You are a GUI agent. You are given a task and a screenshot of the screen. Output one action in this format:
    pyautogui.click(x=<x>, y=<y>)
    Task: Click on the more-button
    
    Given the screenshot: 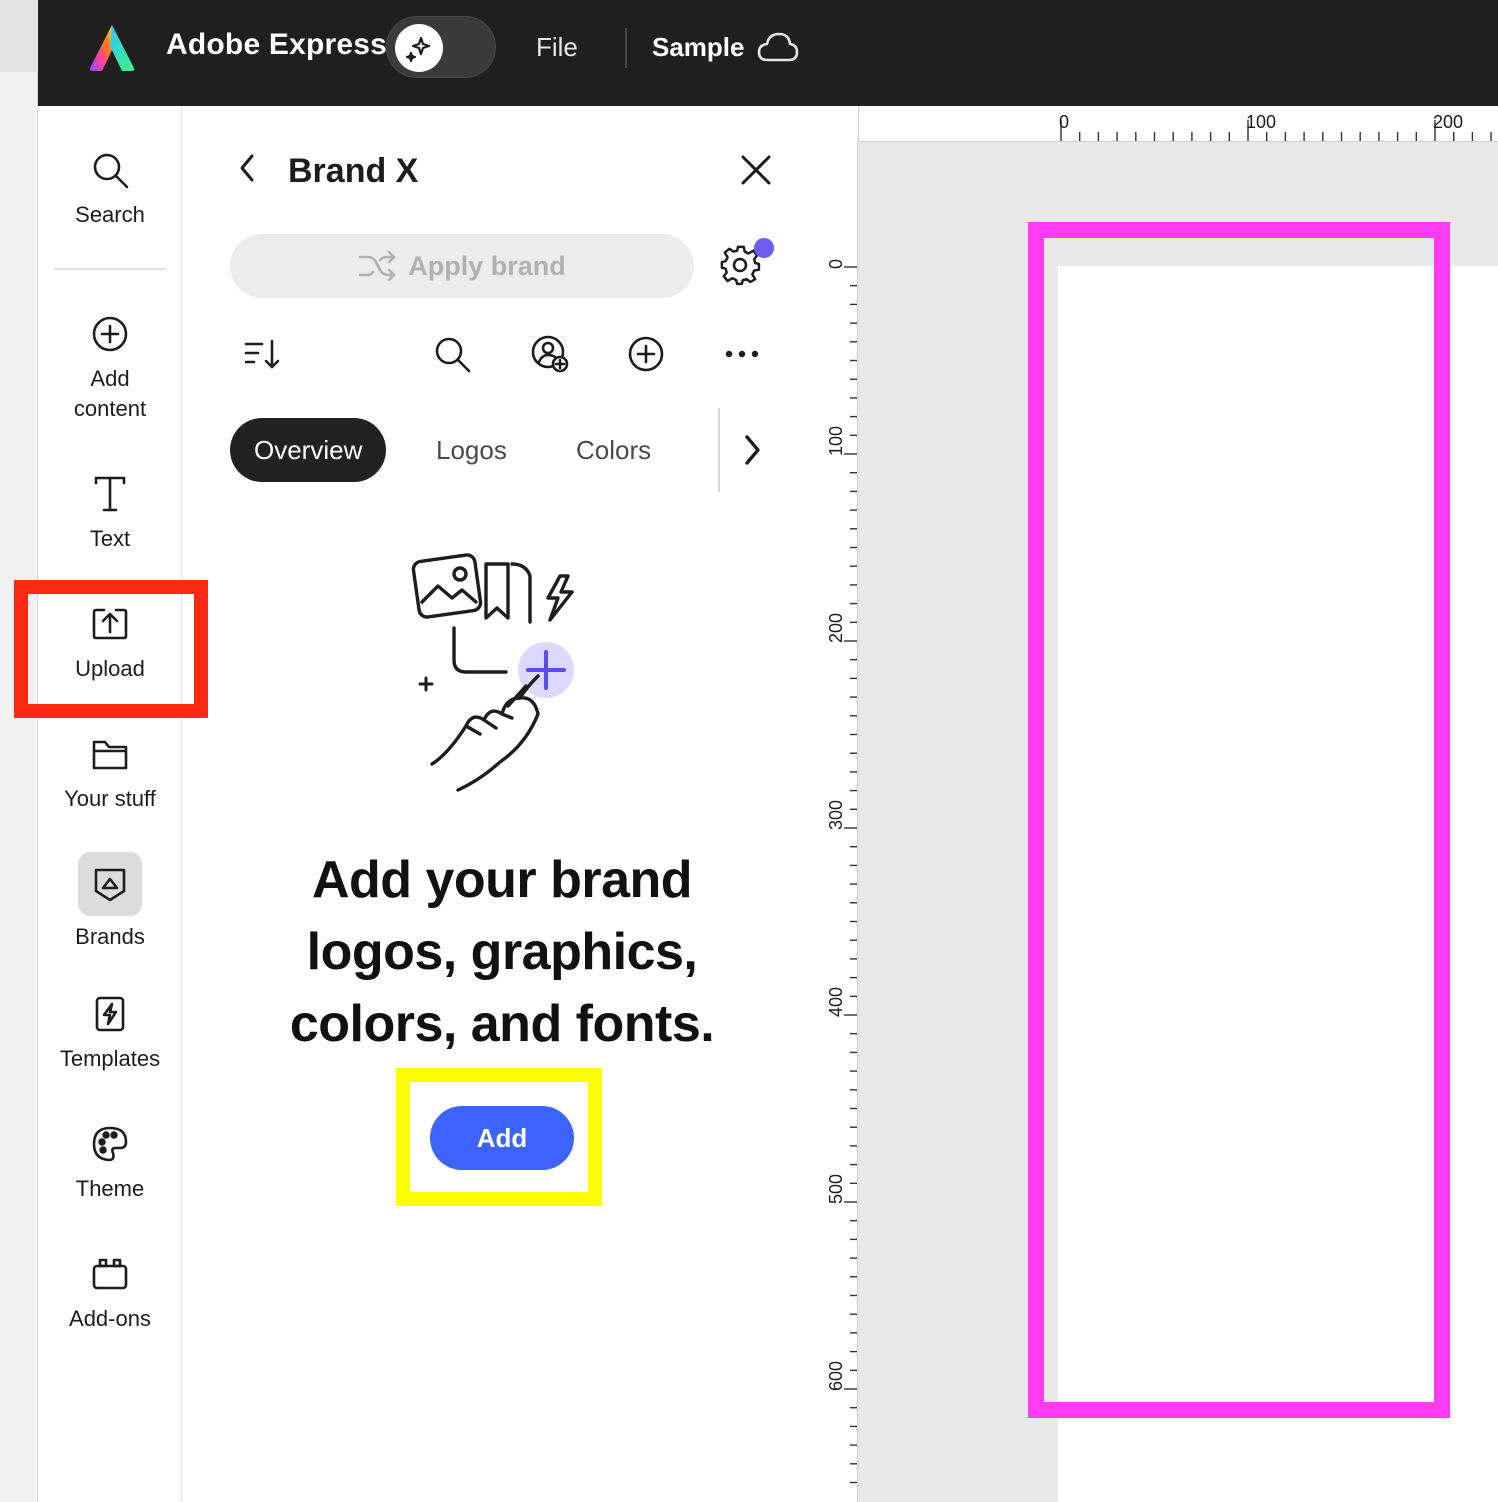 What is the action you would take?
    pyautogui.click(x=742, y=354)
    